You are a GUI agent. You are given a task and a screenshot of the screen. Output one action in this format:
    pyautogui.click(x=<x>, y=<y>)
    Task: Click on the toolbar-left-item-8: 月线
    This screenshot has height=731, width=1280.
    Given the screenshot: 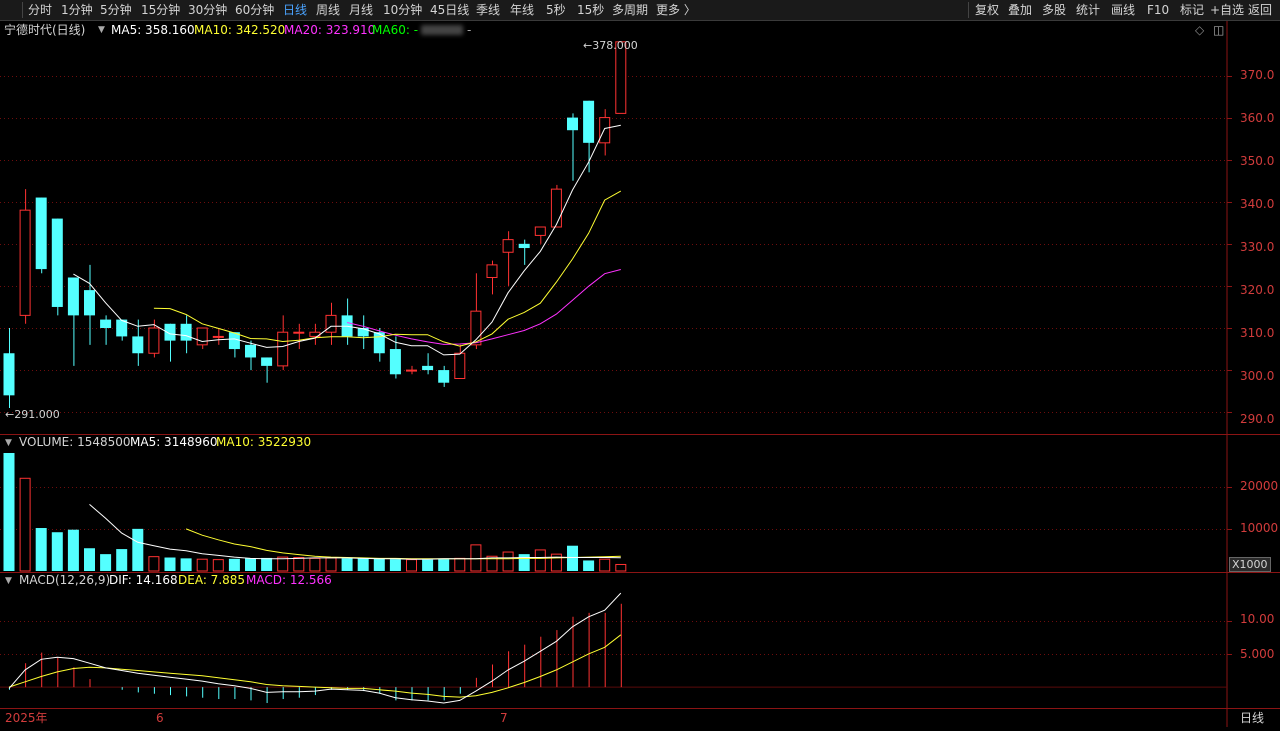 What is the action you would take?
    pyautogui.click(x=361, y=10)
    